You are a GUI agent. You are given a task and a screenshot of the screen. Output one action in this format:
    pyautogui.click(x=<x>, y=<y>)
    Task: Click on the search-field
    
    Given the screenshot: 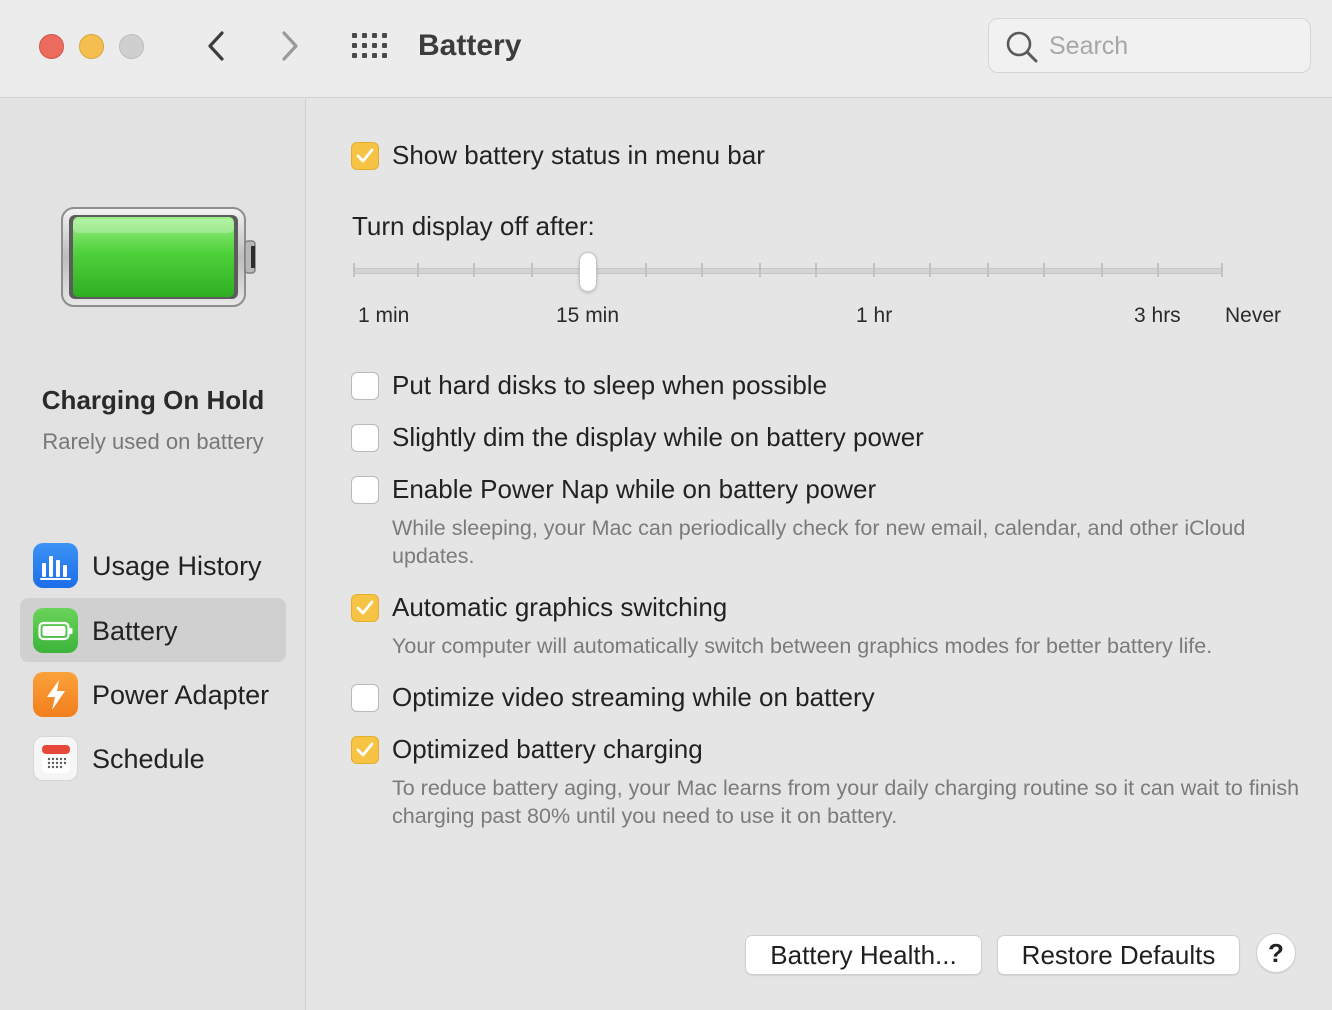 What is the action you would take?
    pyautogui.click(x=1149, y=45)
    